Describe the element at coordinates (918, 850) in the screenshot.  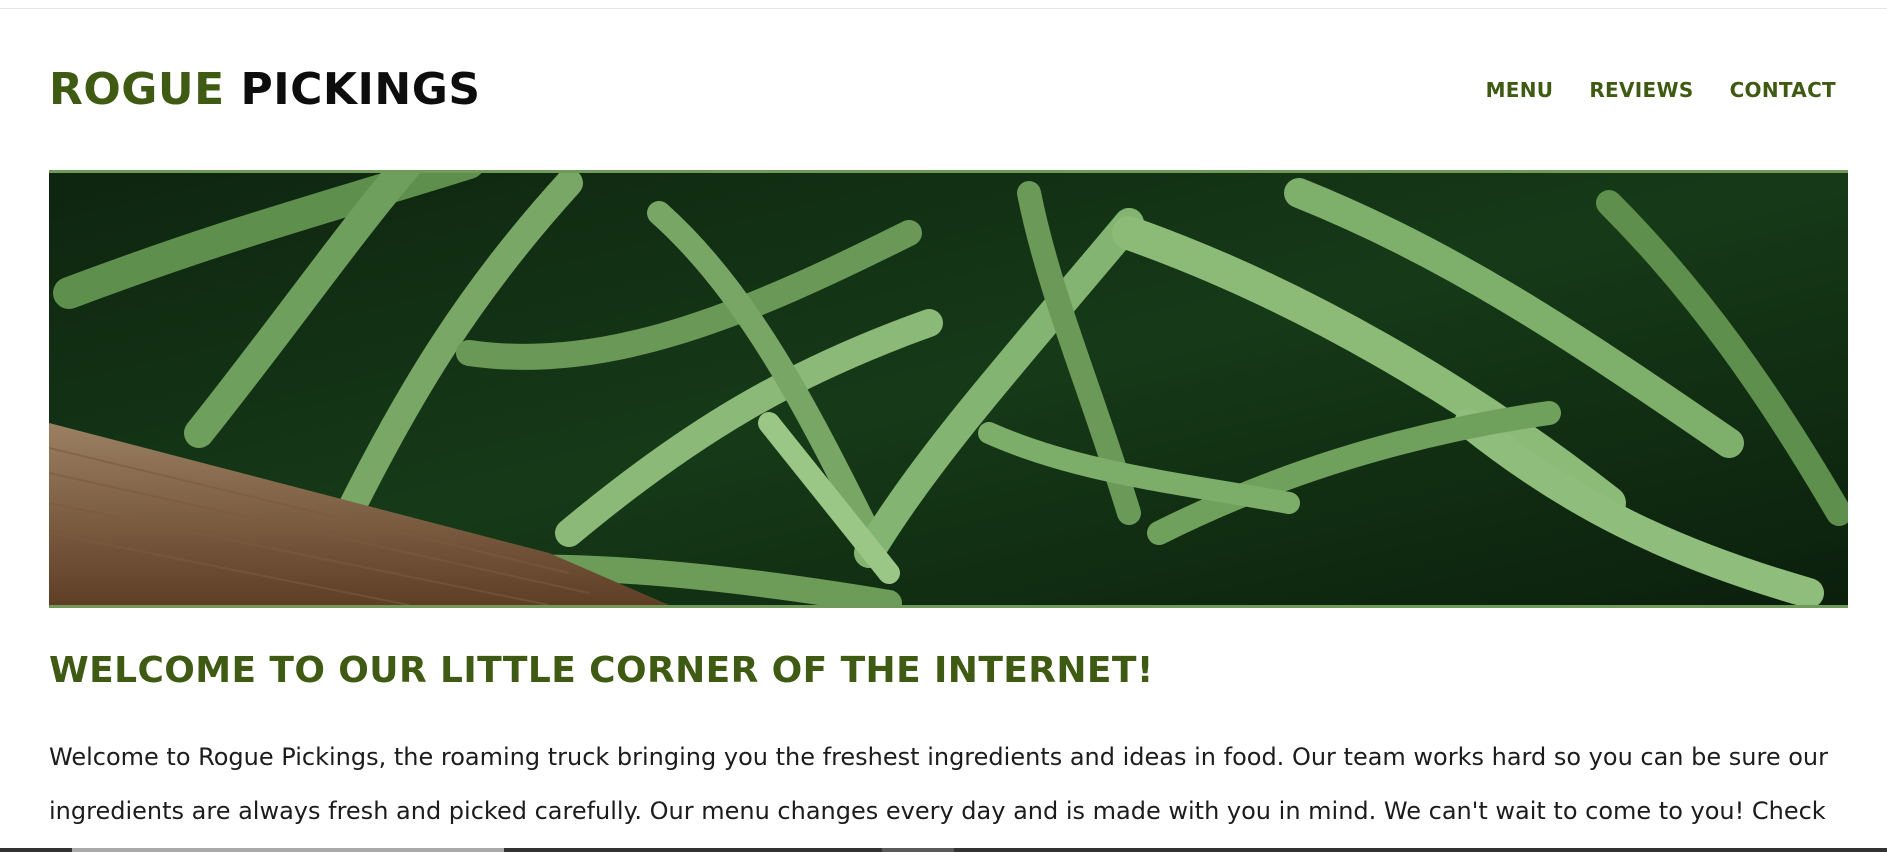
I see `scrollbar-marker` at that location.